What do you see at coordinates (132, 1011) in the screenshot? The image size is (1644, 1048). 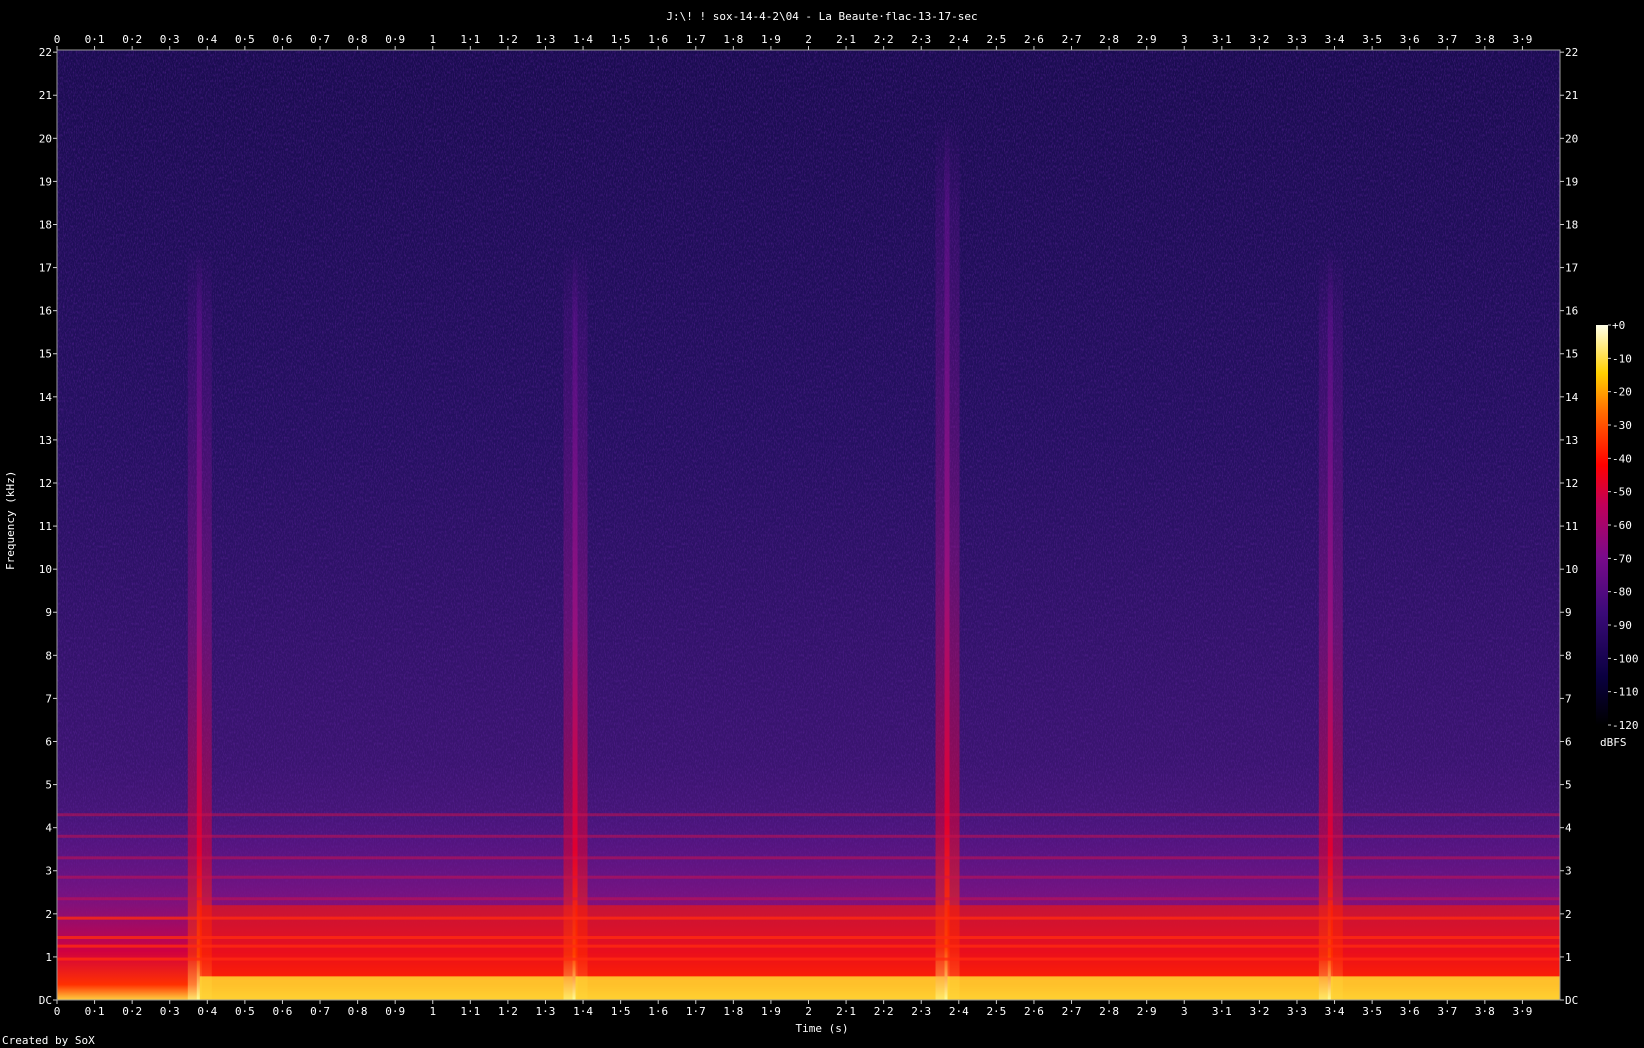 I see `x-tick-label-bottom: 0·2` at bounding box center [132, 1011].